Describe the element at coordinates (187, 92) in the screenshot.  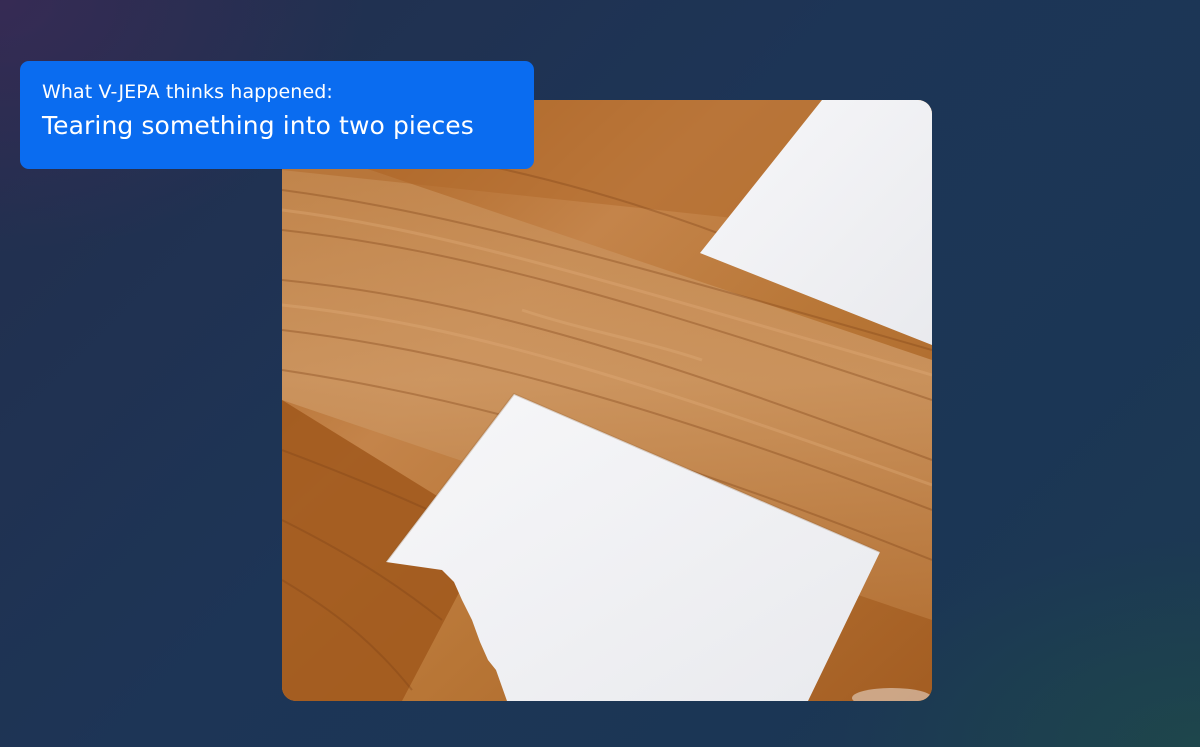
I see `caption-subtitle: What V-JEPA thinks happened:` at that location.